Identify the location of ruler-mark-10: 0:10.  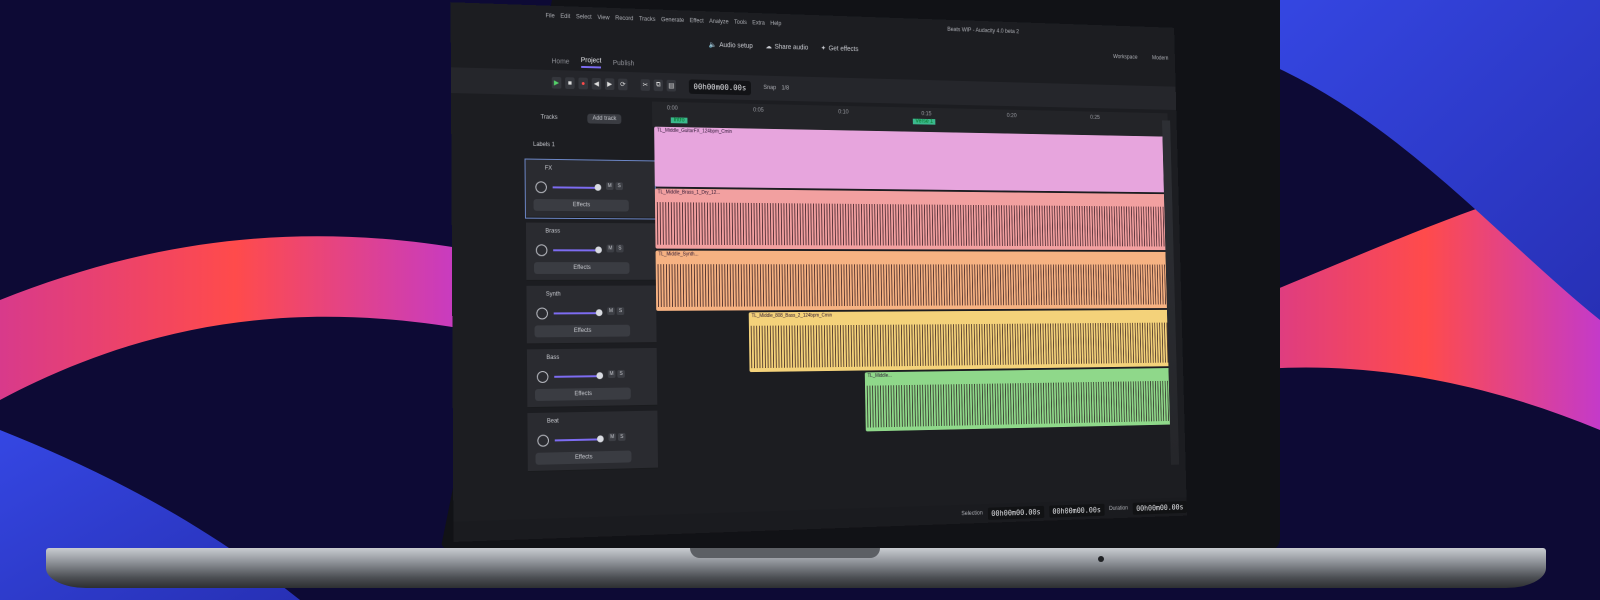
(843, 112).